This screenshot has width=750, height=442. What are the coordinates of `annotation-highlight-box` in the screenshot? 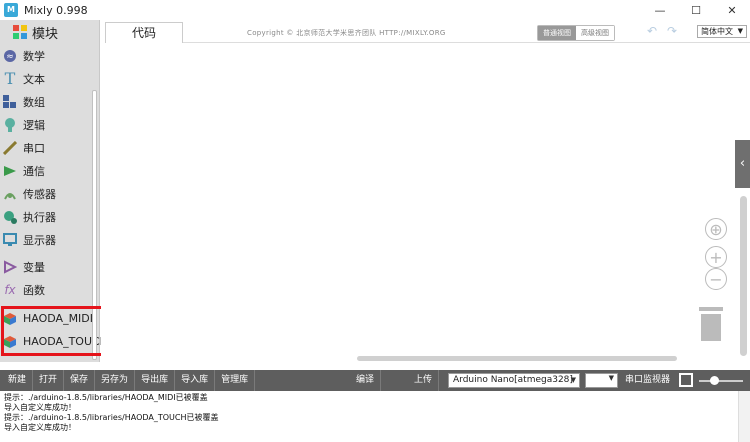 It's located at (54, 331).